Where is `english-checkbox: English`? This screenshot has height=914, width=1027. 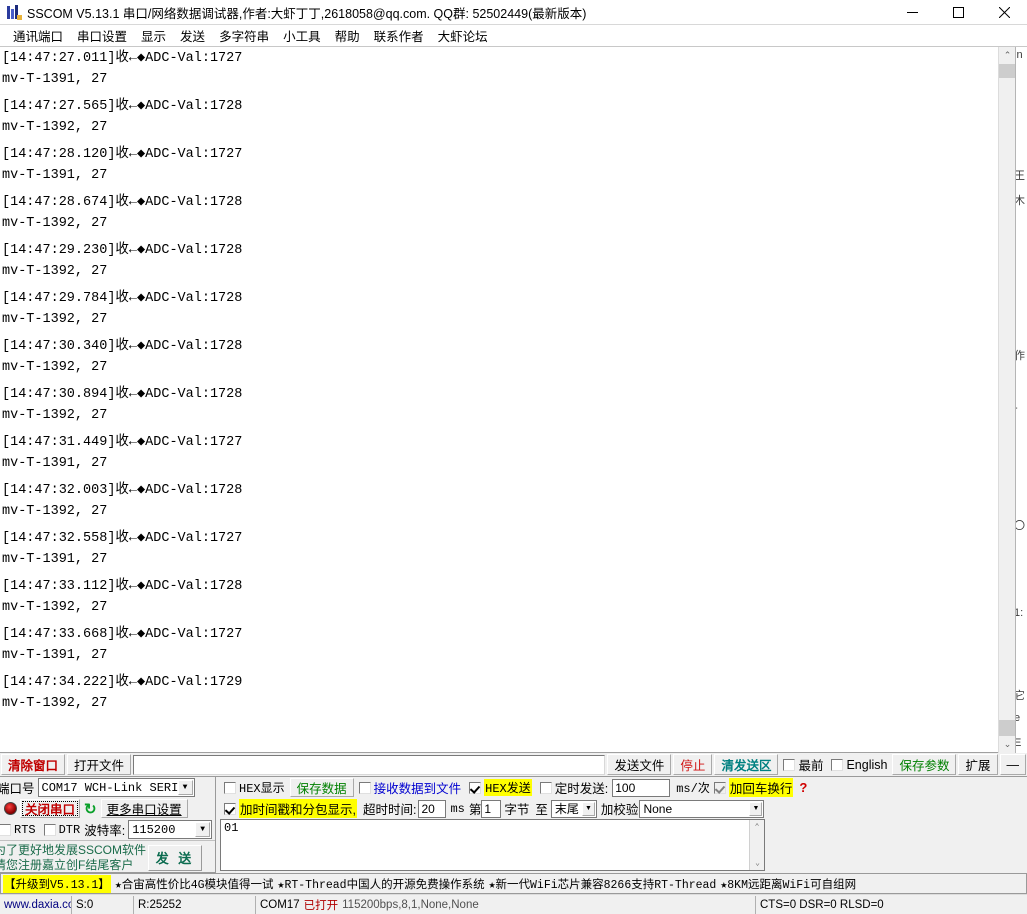
english-checkbox: English is located at coordinates (859, 765).